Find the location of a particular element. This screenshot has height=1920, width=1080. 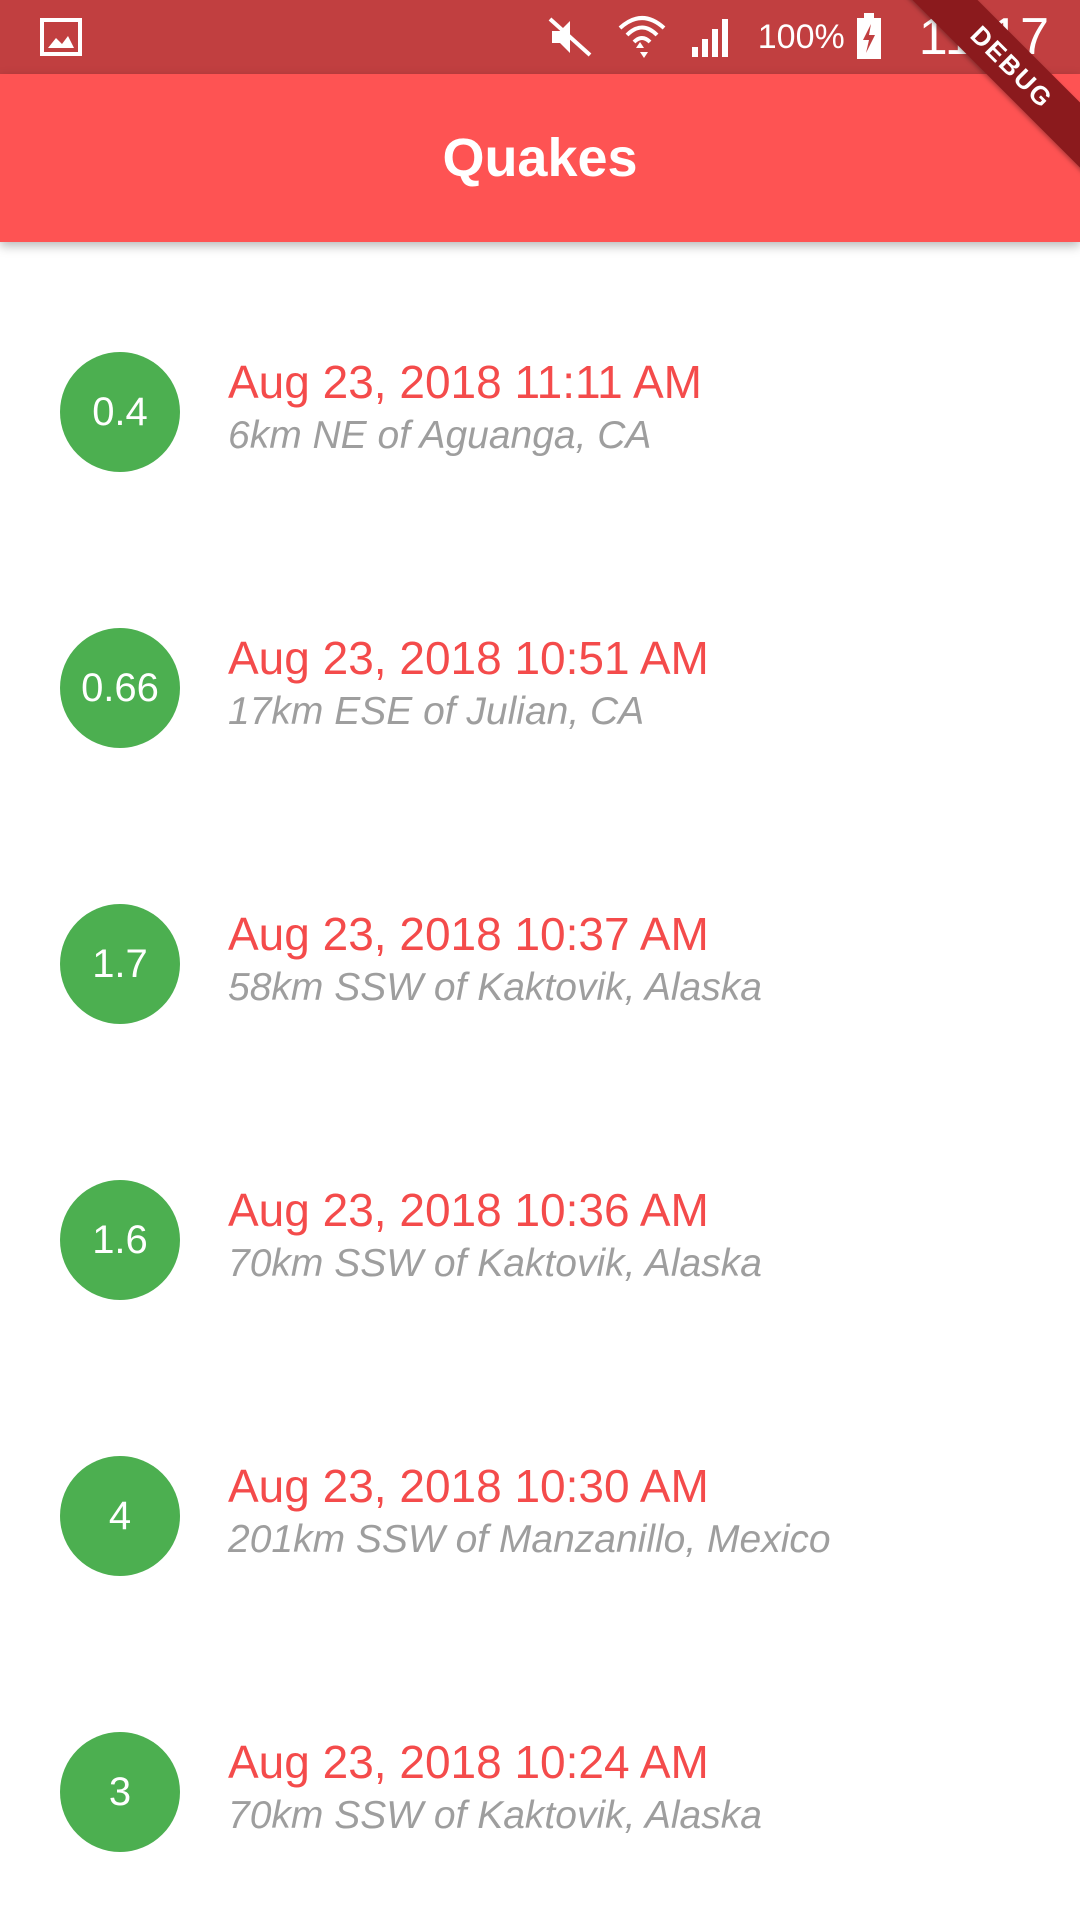

magnitude-badge: 1.7 is located at coordinates (120, 964).